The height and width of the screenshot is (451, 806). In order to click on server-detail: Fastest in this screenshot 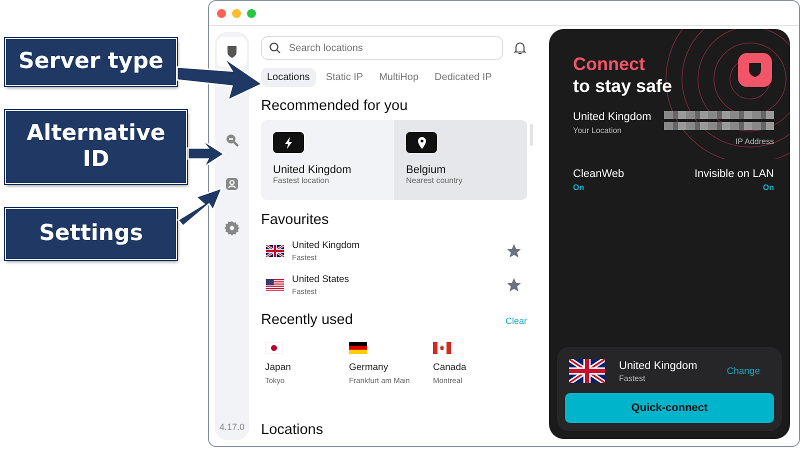, I will do `click(632, 378)`.